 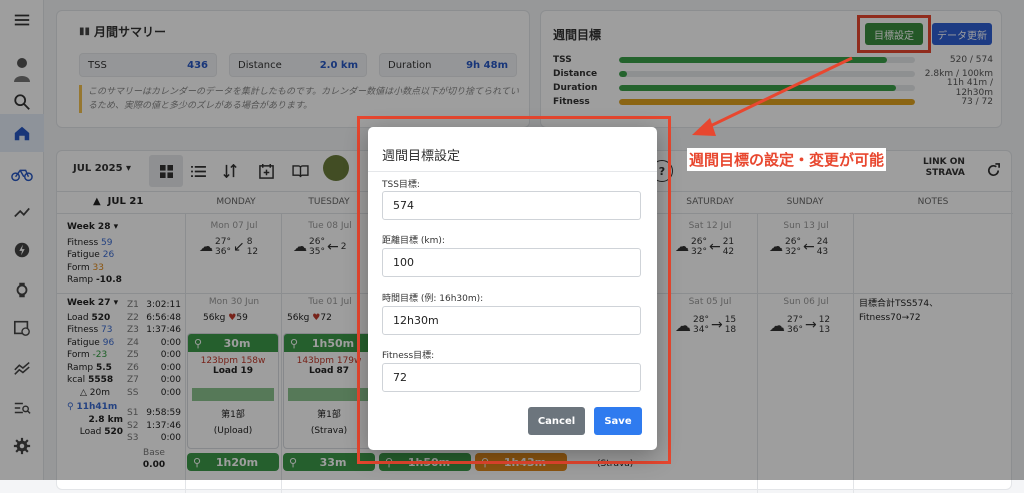 What do you see at coordinates (421, 156) in the screenshot?
I see `modal-title: 週間目標設定` at bounding box center [421, 156].